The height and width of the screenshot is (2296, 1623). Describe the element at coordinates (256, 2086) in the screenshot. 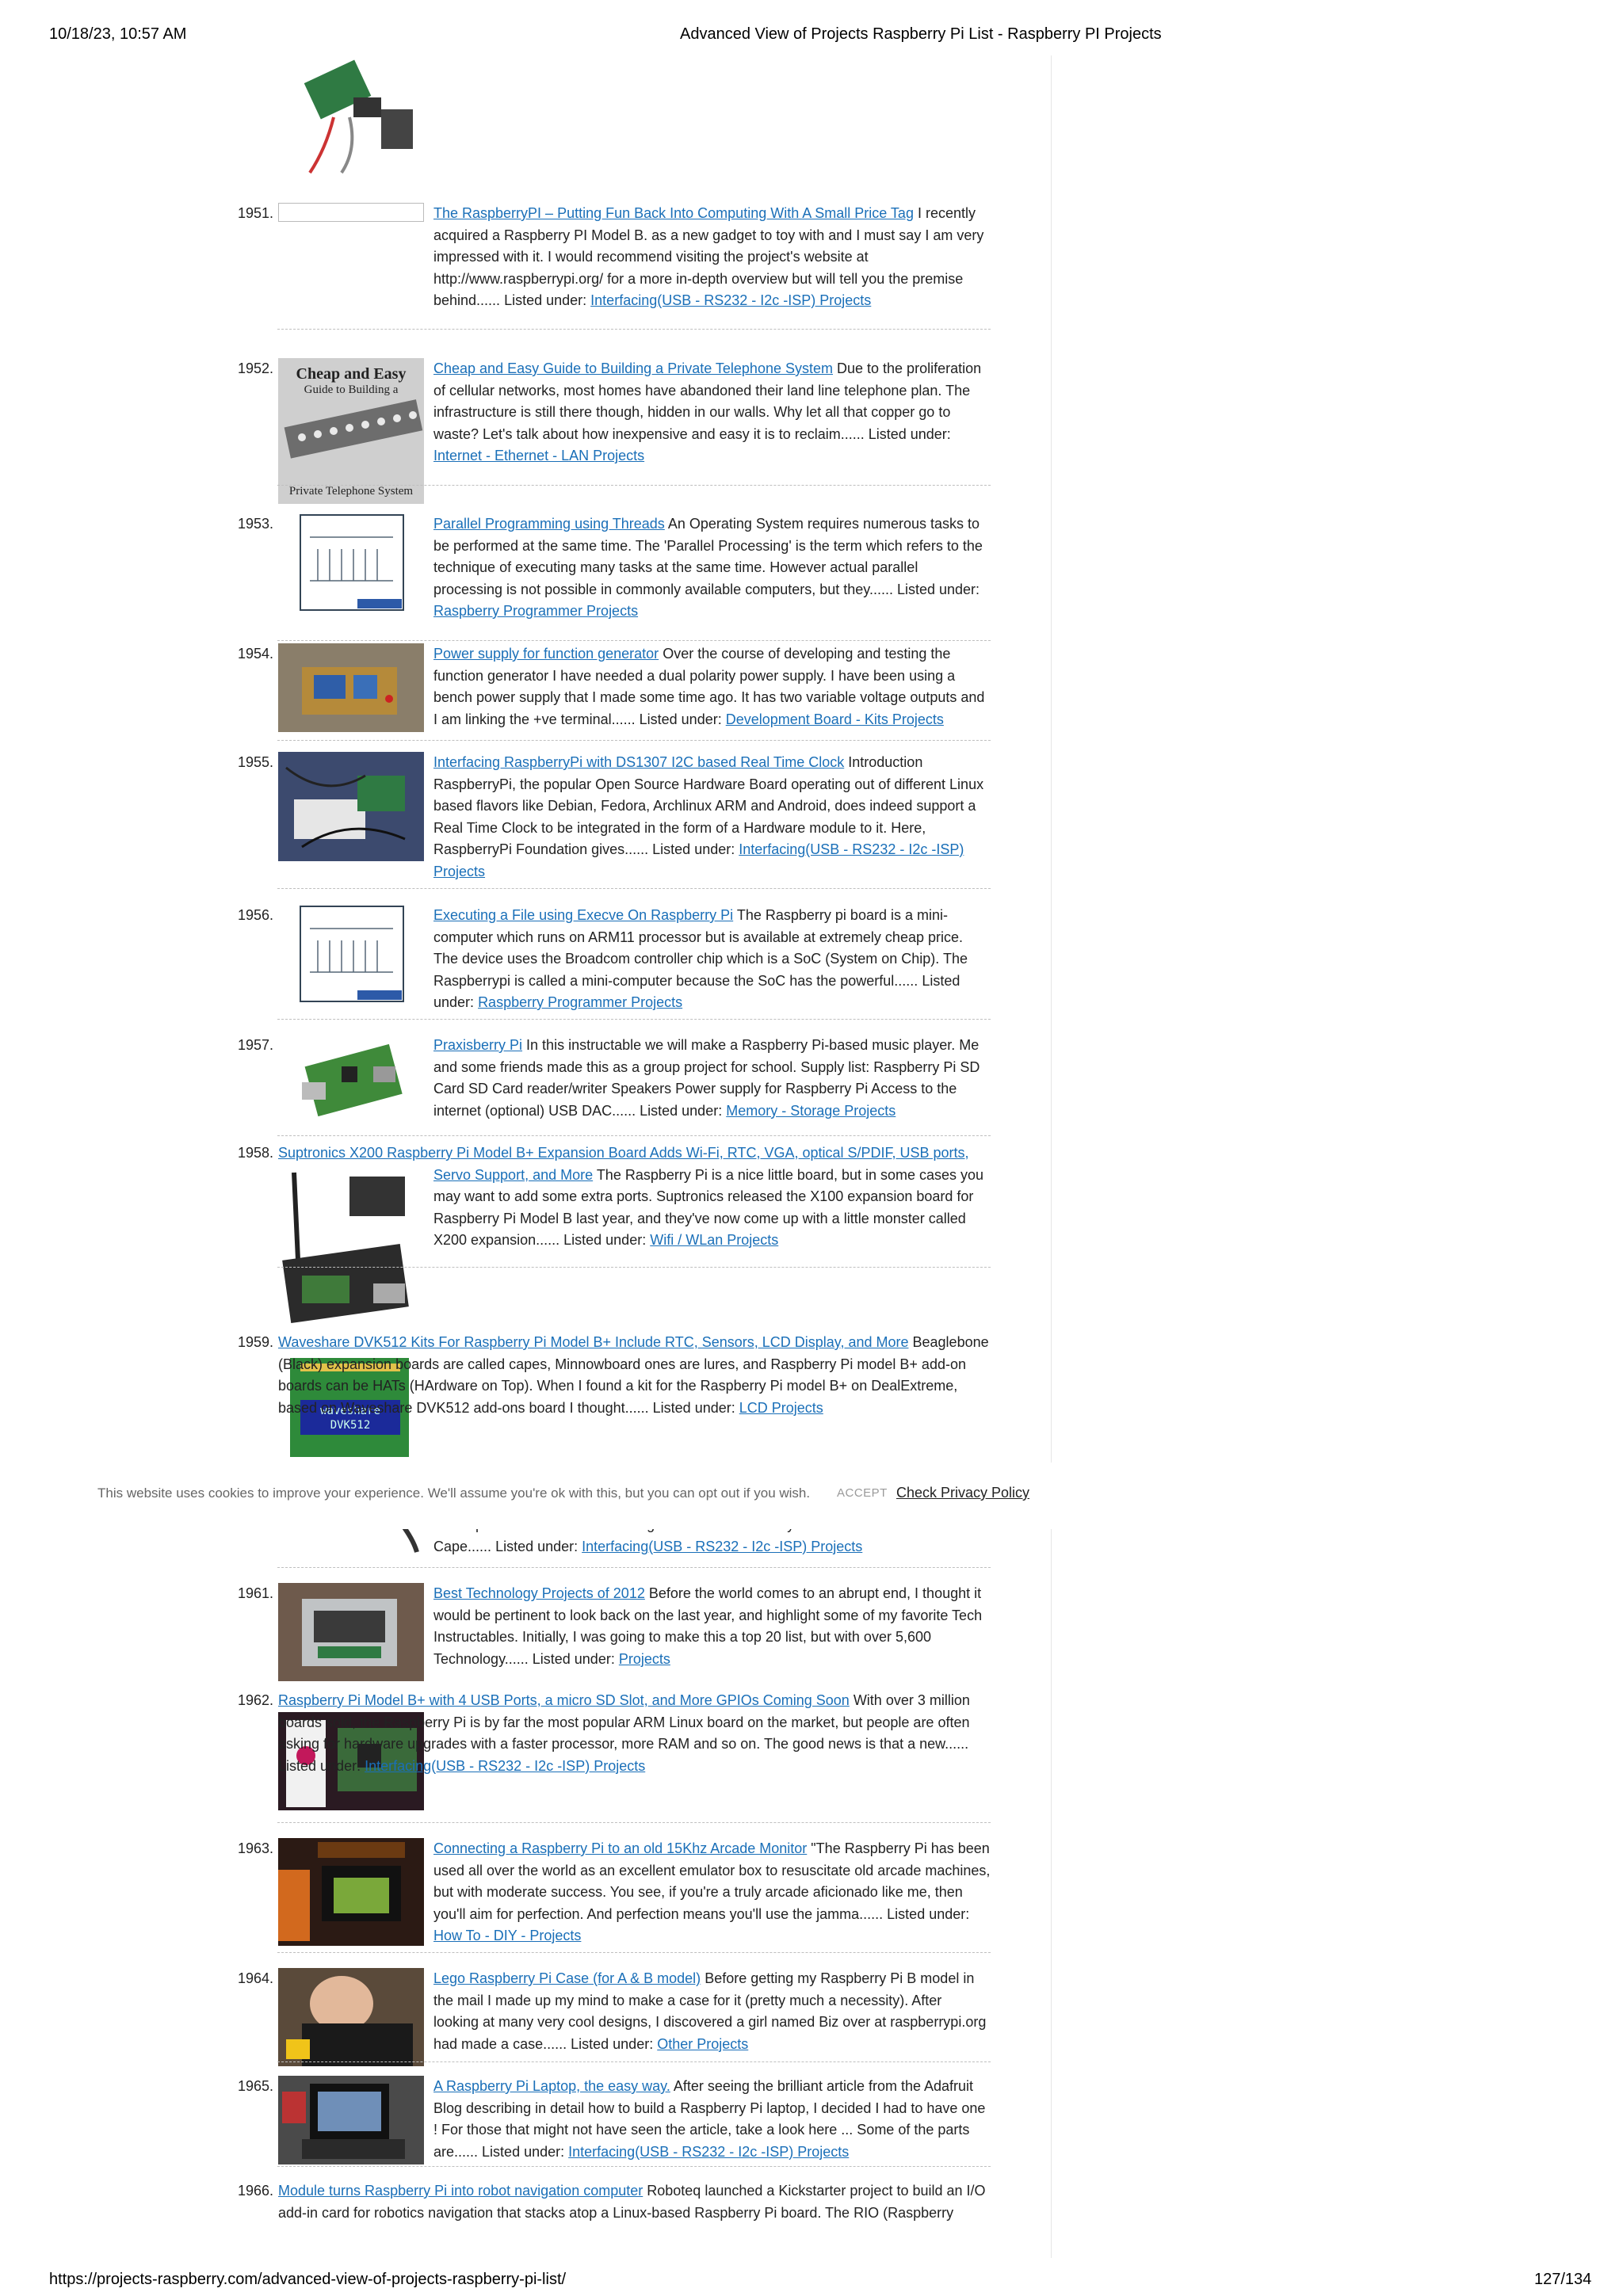

I see `item-number: 1965.` at that location.